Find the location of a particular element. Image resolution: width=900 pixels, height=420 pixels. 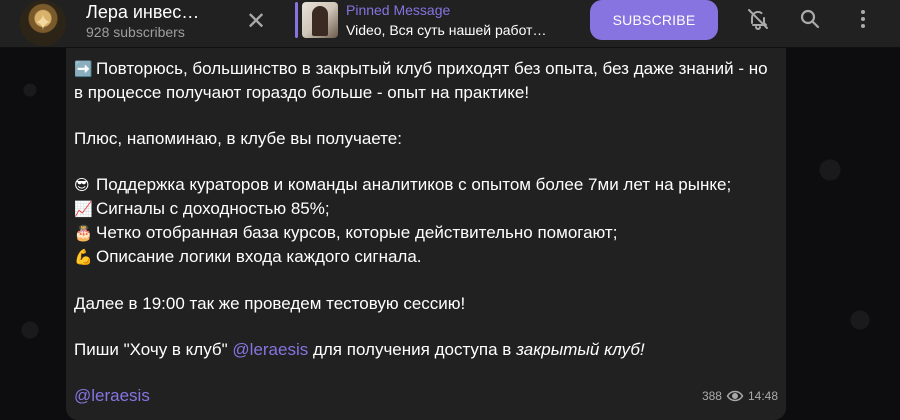

signature-line: @leraesis is located at coordinates (427, 395).